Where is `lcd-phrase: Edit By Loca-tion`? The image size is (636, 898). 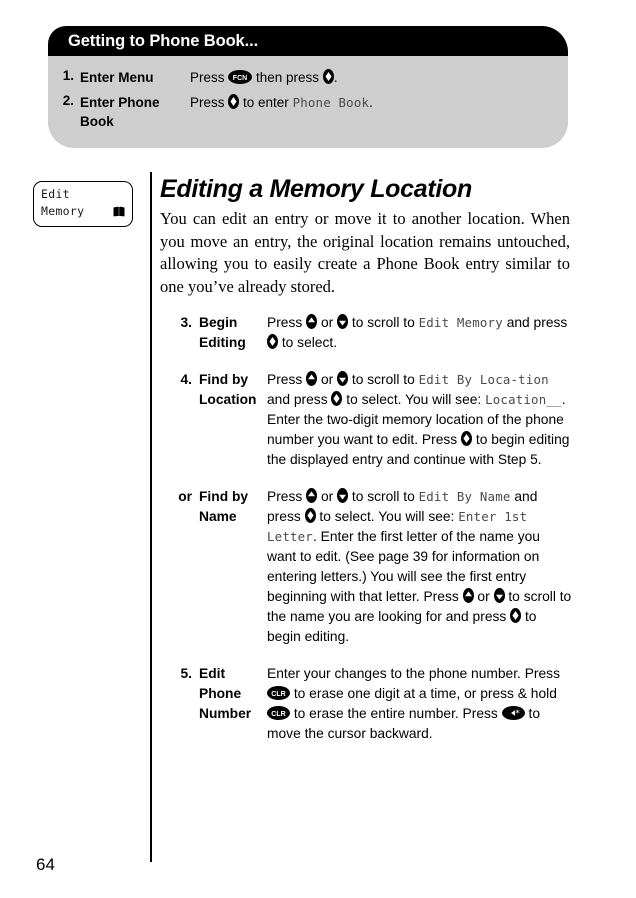
lcd-phrase: Edit By Loca-tion is located at coordinates (483, 379).